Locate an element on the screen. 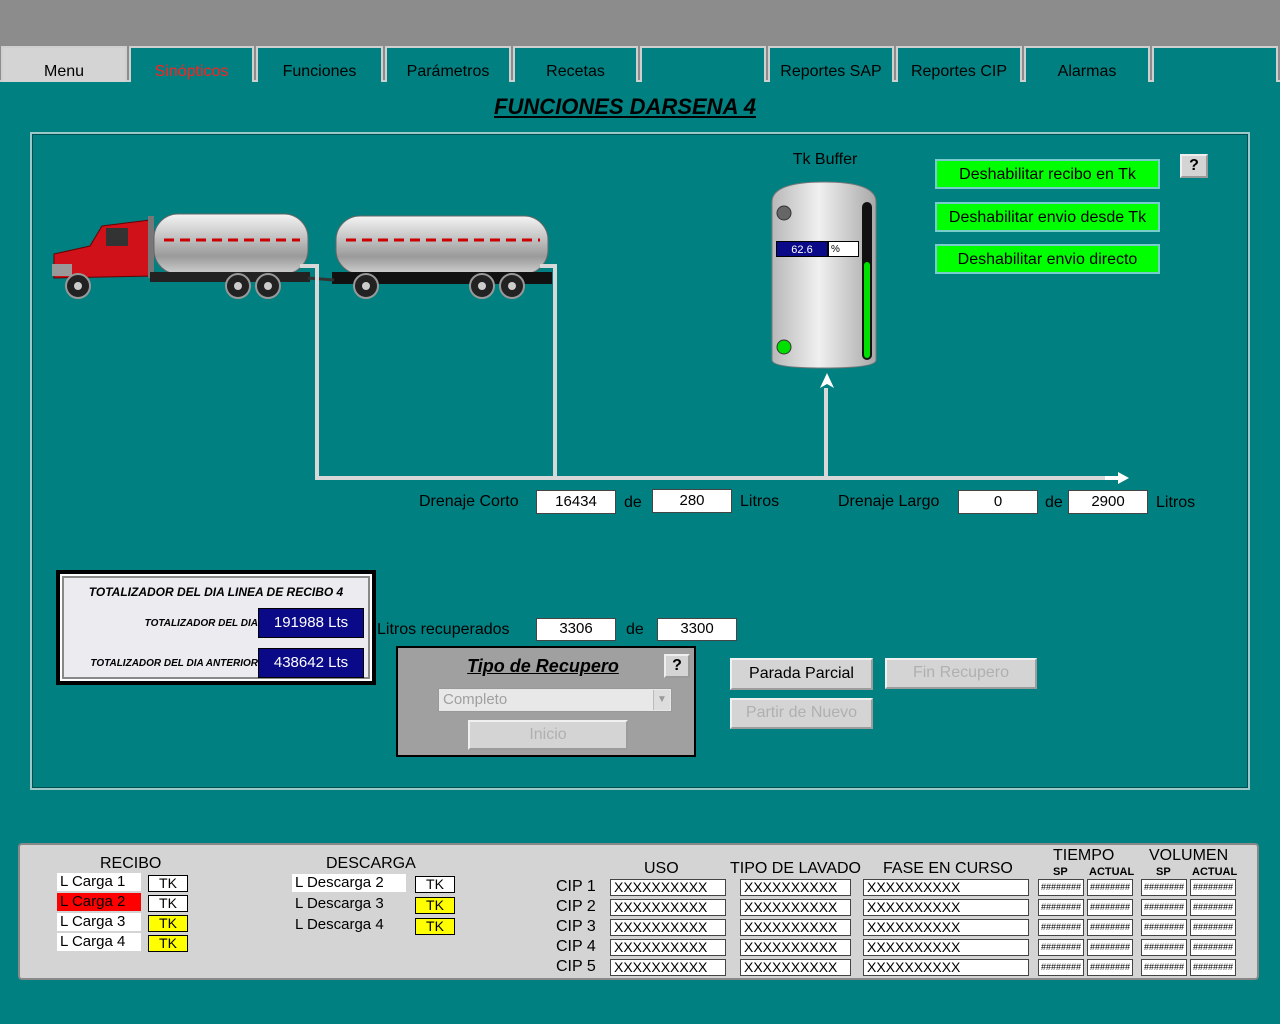 The width and height of the screenshot is (1280, 1024). recupero-title: Tipo de Recupero is located at coordinates (543, 666).